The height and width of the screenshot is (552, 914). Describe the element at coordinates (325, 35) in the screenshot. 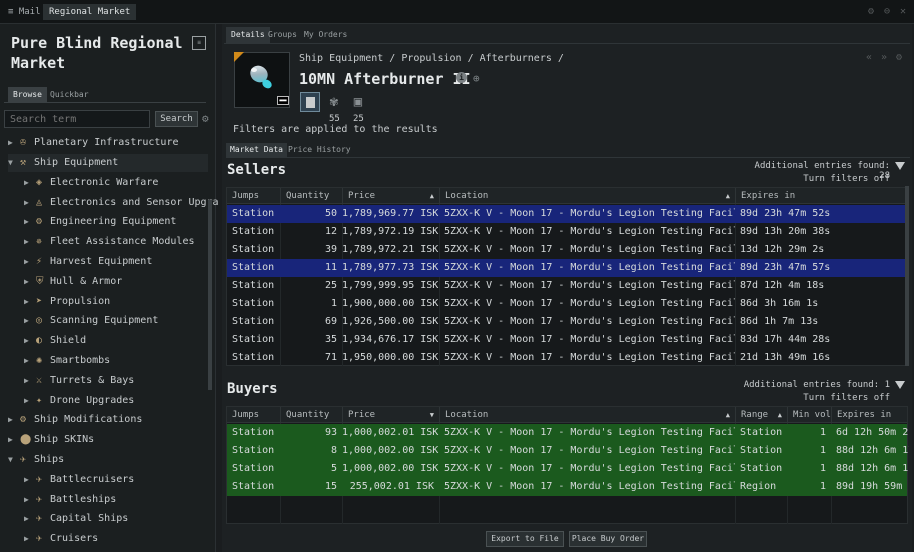

I see `tab-my-orders: My Orders` at that location.